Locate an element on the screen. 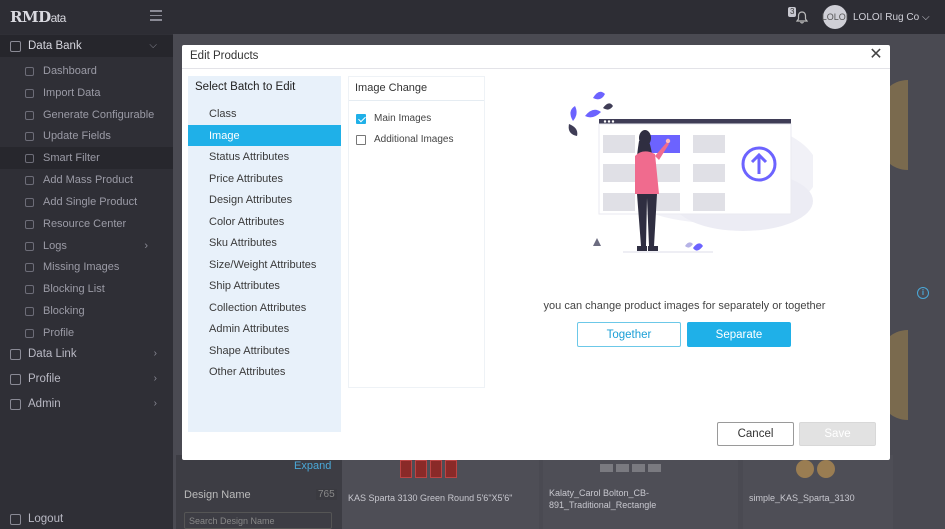 The height and width of the screenshot is (529, 945). sidebar-item-label: Import Data is located at coordinates (72, 93).